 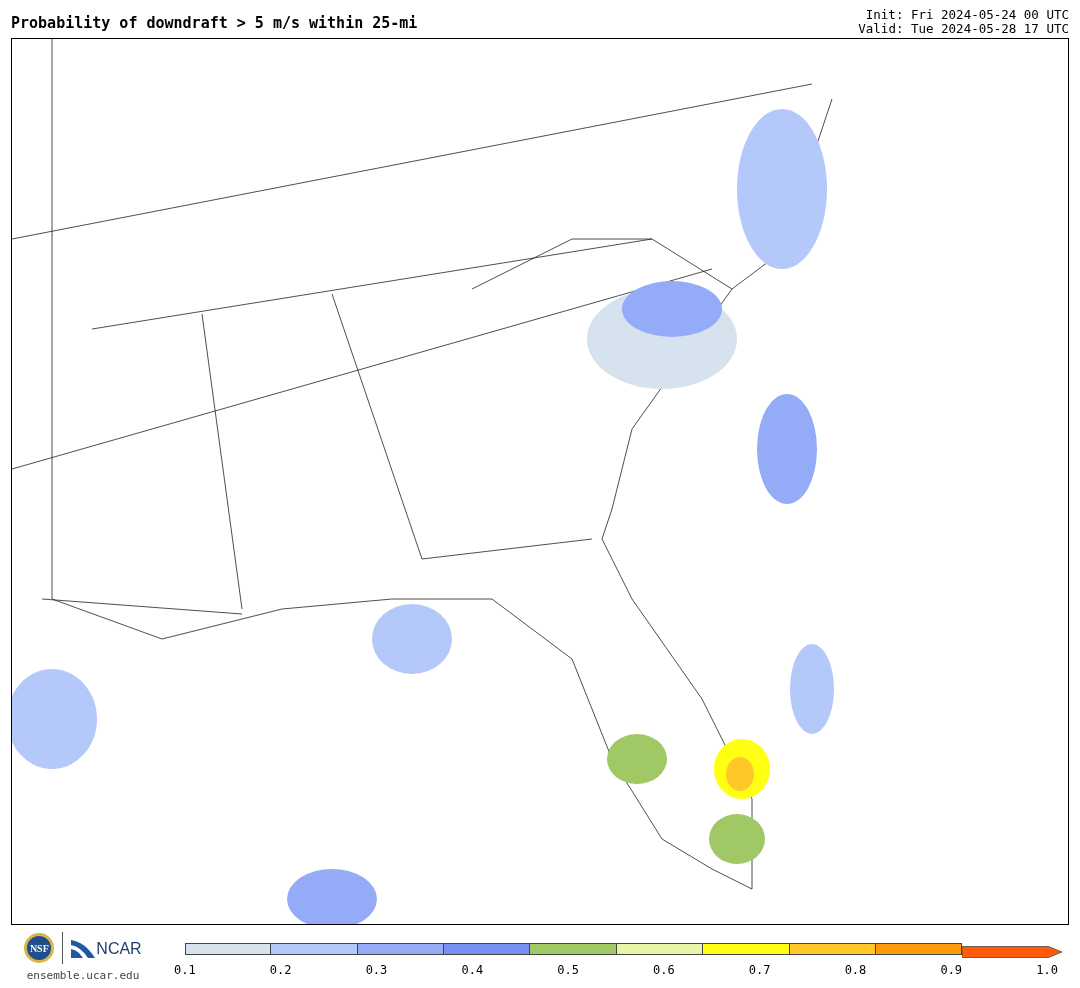 I want to click on colorbar-tick-label: 0.9, so click(x=951, y=970).